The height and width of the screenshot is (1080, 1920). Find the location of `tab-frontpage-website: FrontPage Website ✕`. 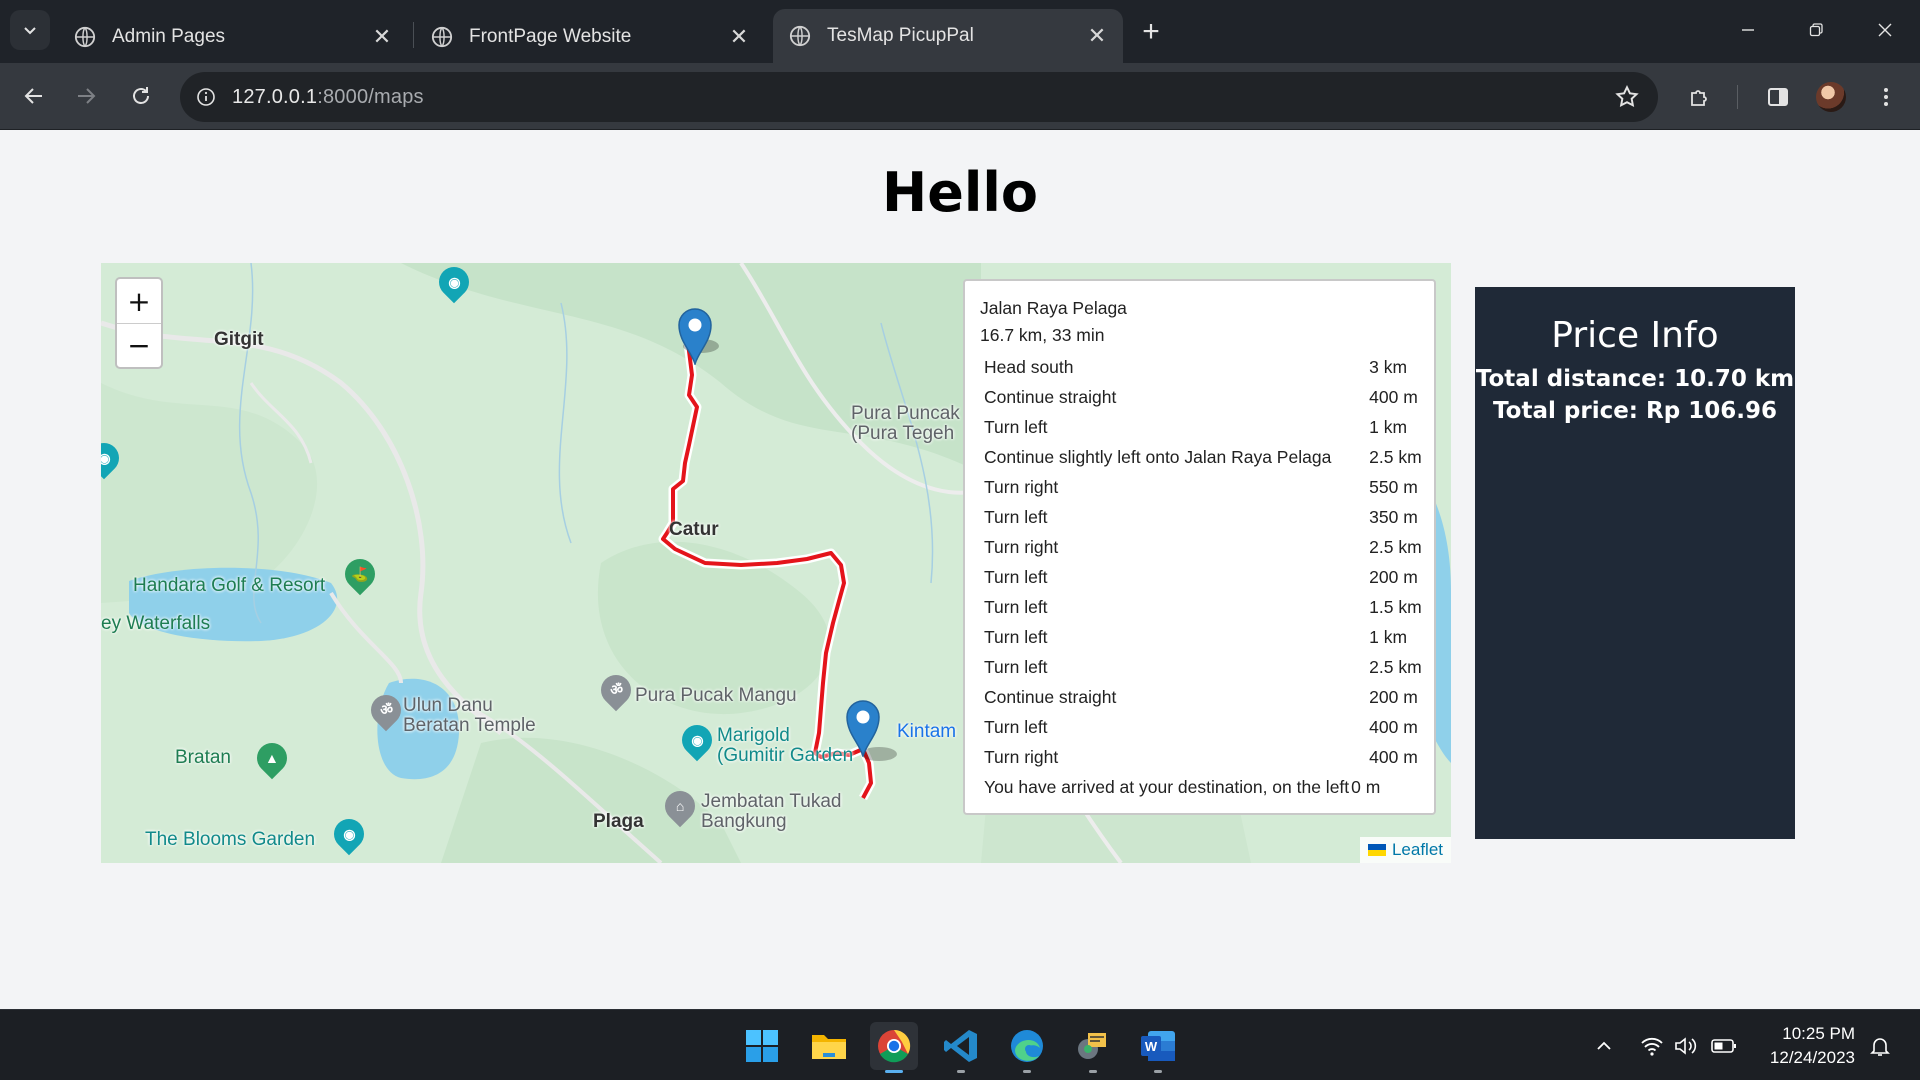

tab-frontpage-website: FrontPage Website ✕ is located at coordinates (590, 36).